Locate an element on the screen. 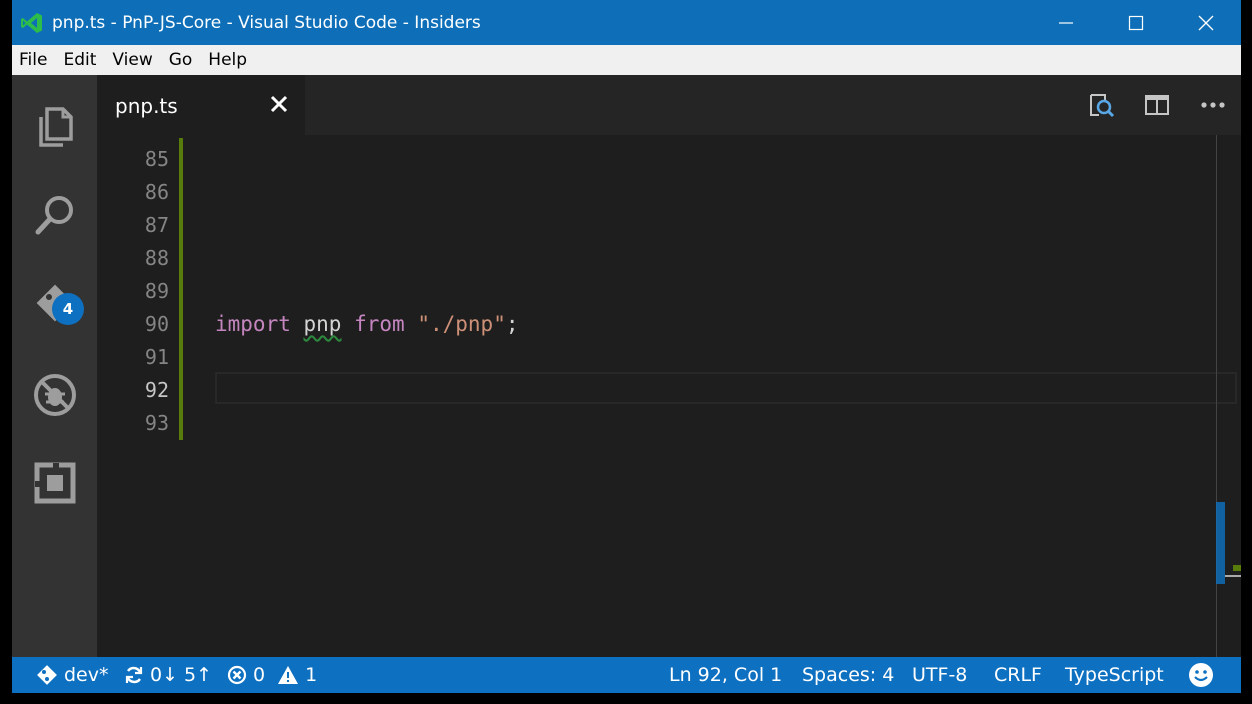 The height and width of the screenshot is (704, 1252). menu-edit: Edit is located at coordinates (79, 60).